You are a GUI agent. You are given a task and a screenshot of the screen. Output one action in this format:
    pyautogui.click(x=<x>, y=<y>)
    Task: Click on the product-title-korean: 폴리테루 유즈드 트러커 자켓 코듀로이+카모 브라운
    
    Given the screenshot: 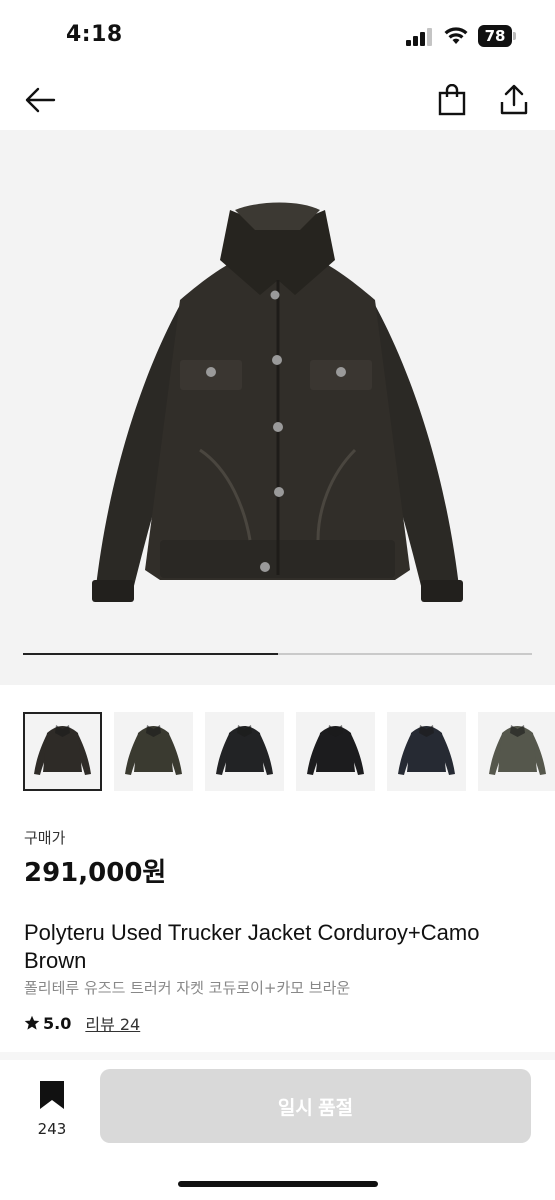 What is the action you would take?
    pyautogui.click(x=187, y=988)
    